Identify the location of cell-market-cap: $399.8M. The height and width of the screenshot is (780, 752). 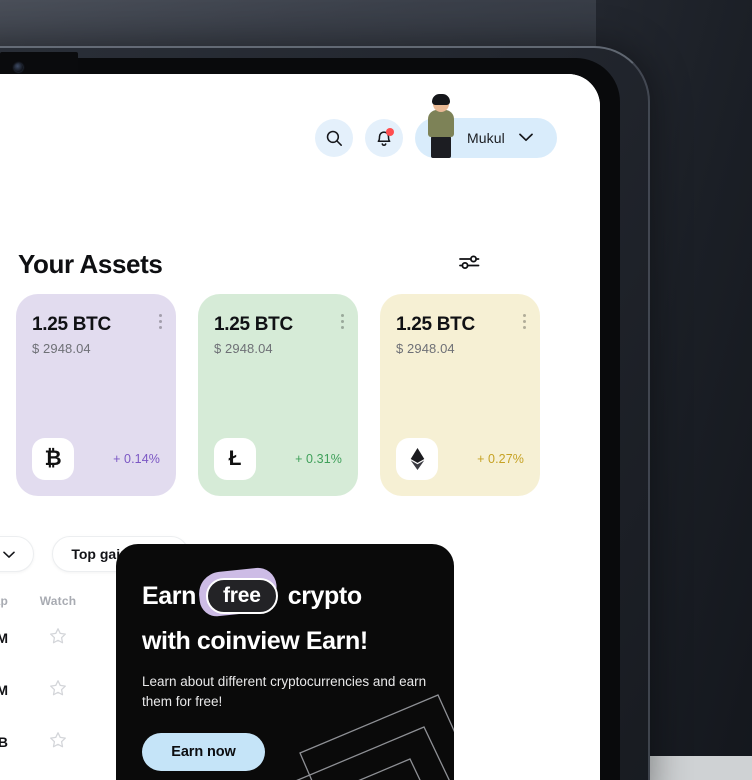
(4, 638).